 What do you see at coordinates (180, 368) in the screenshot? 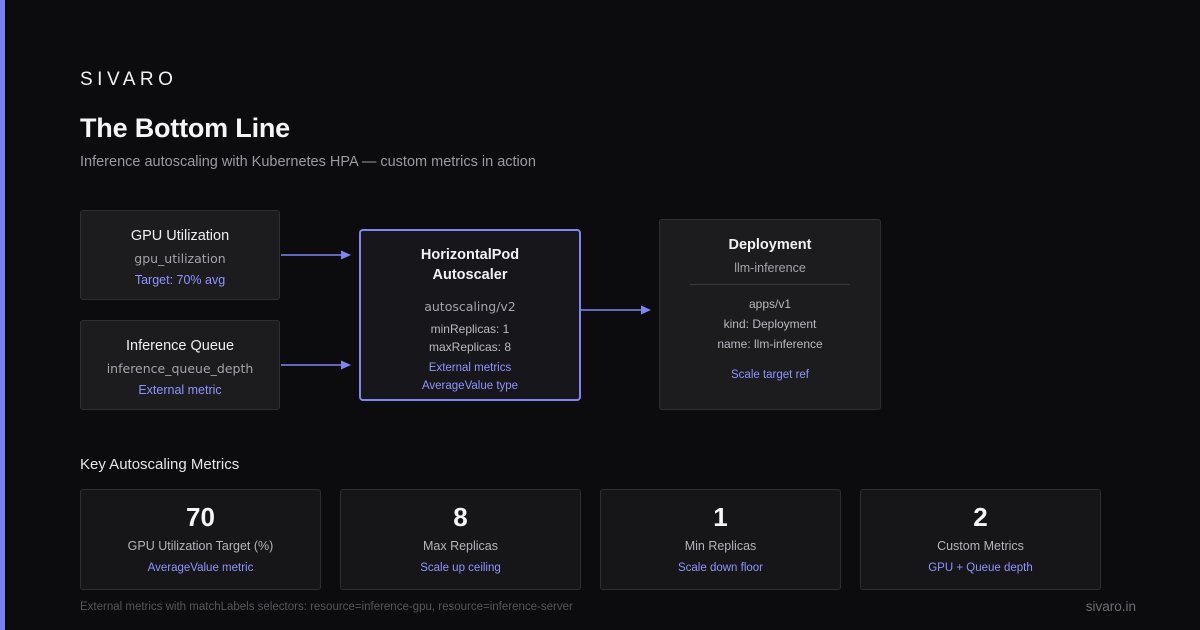
I see `queue-box-metric: inference_queue_depth` at bounding box center [180, 368].